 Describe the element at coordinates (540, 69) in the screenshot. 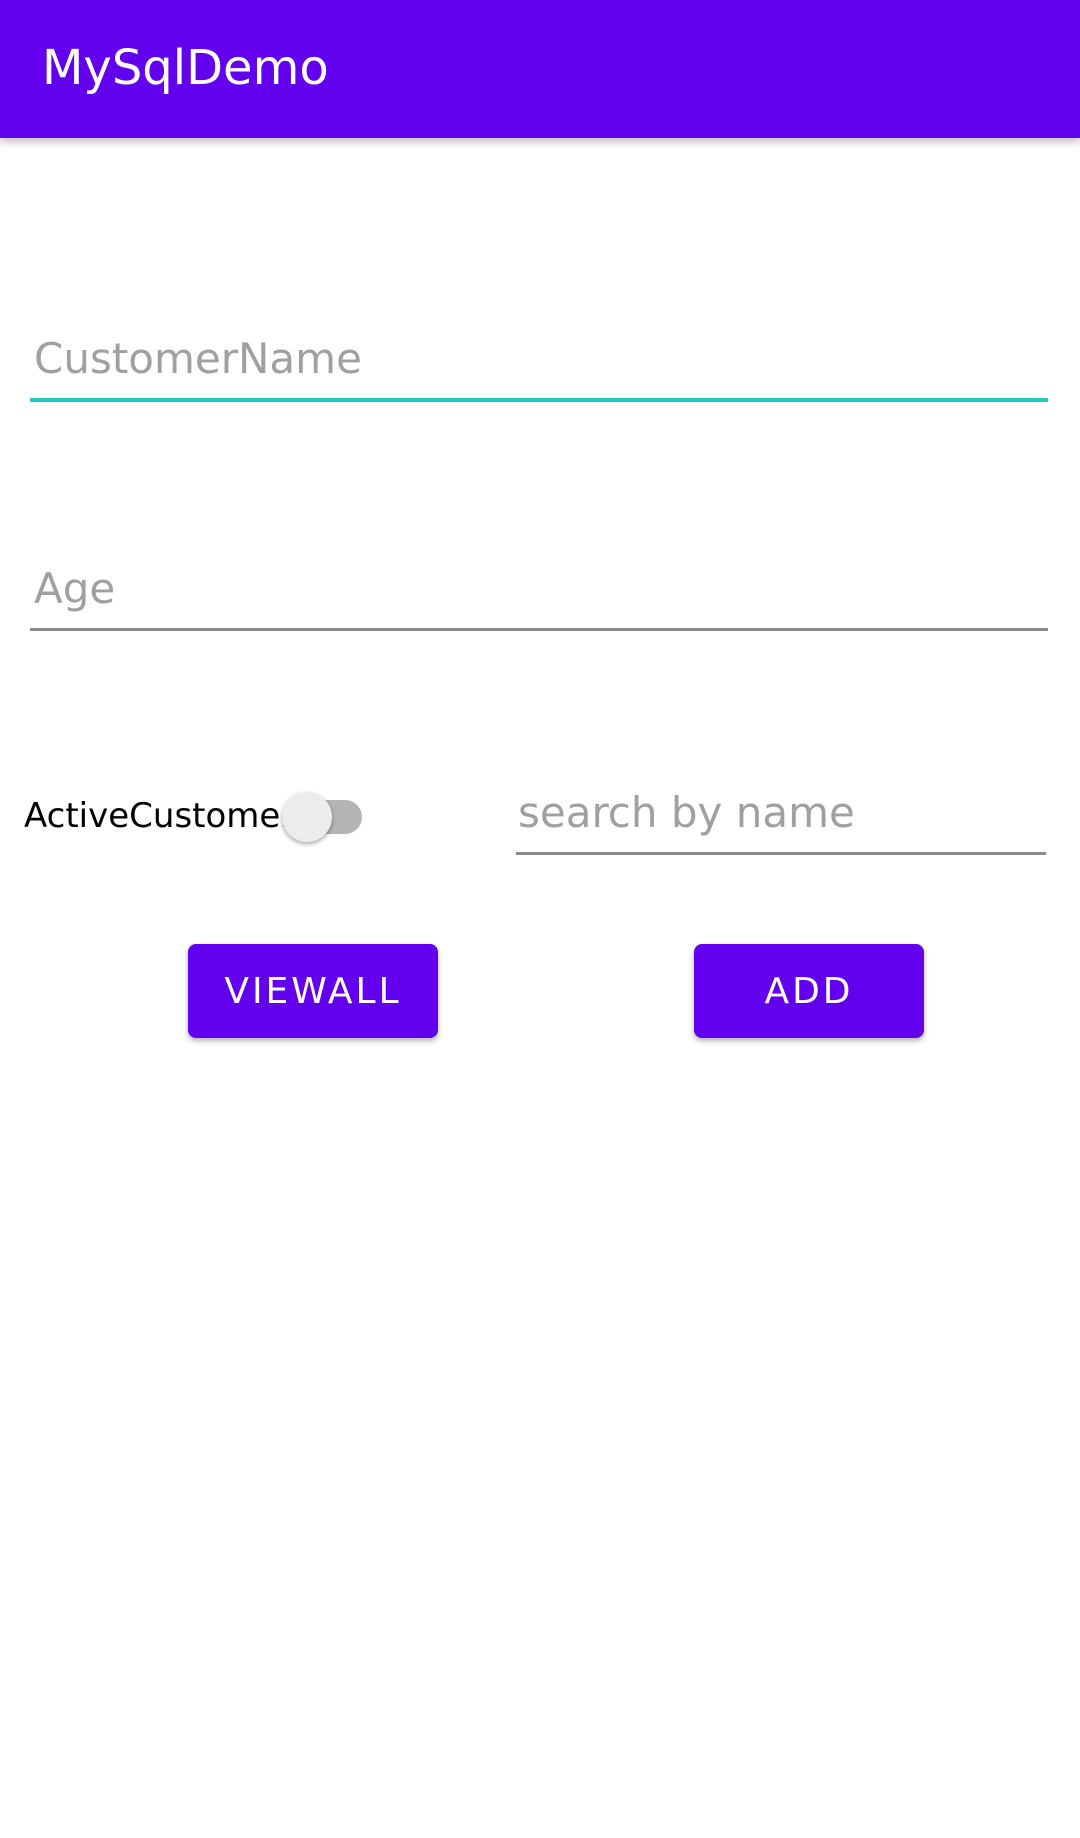

I see `app-bar: MySqlDemo` at that location.